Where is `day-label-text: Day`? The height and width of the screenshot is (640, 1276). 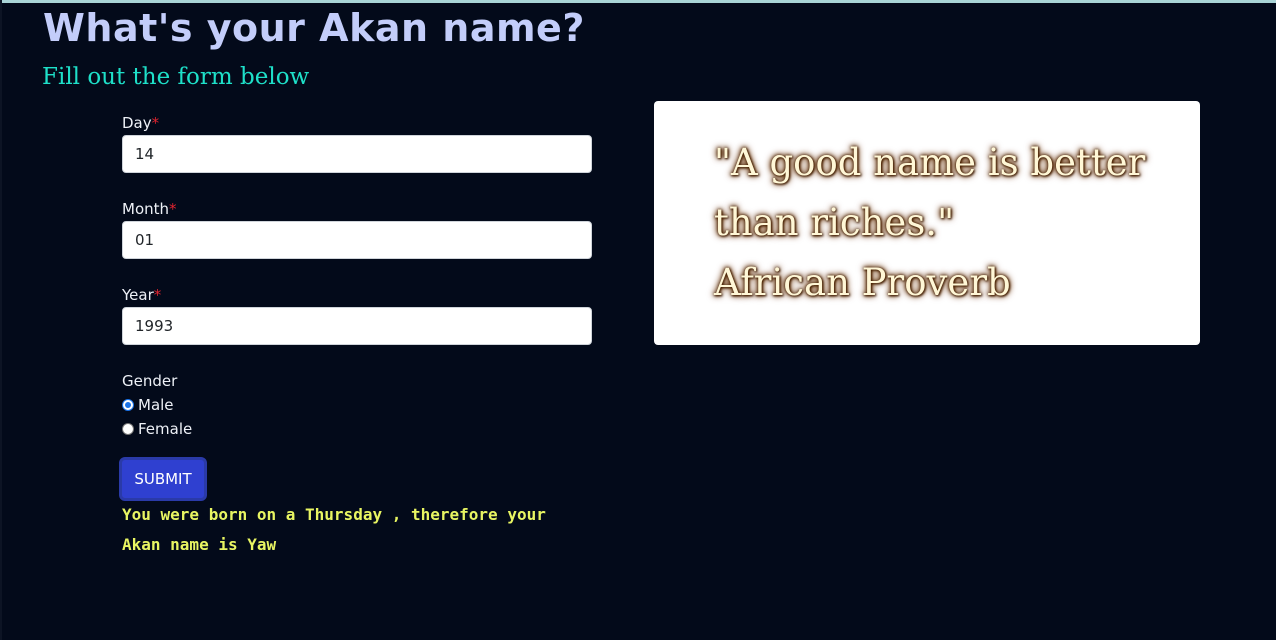
day-label-text: Day is located at coordinates (137, 123).